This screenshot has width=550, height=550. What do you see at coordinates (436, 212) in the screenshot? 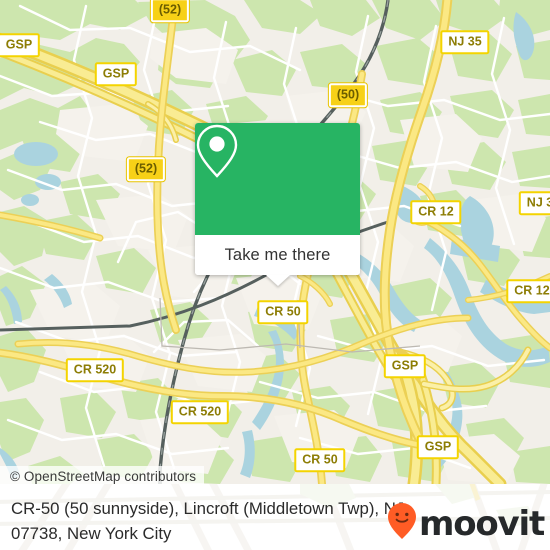
I see `shield-6: CR 12` at bounding box center [436, 212].